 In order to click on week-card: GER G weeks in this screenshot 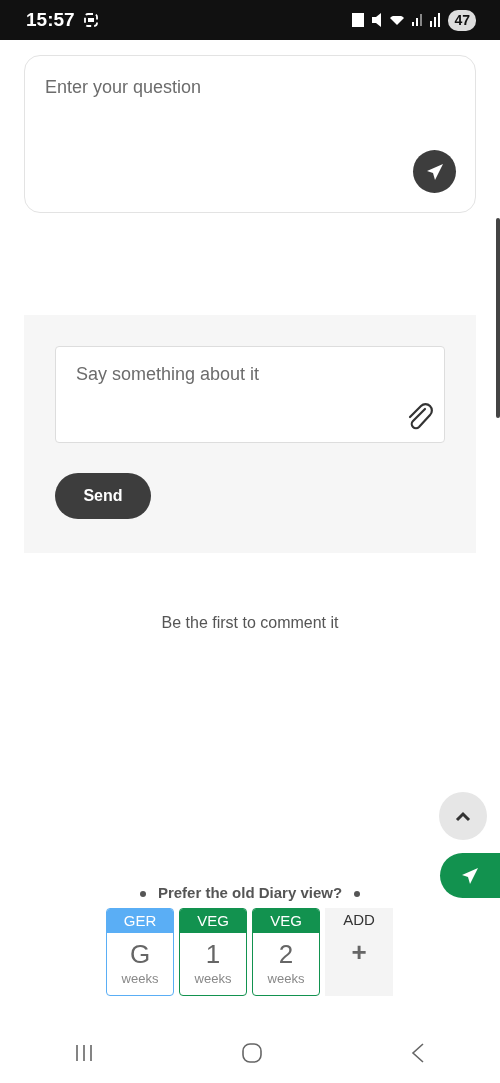, I will do `click(140, 952)`.